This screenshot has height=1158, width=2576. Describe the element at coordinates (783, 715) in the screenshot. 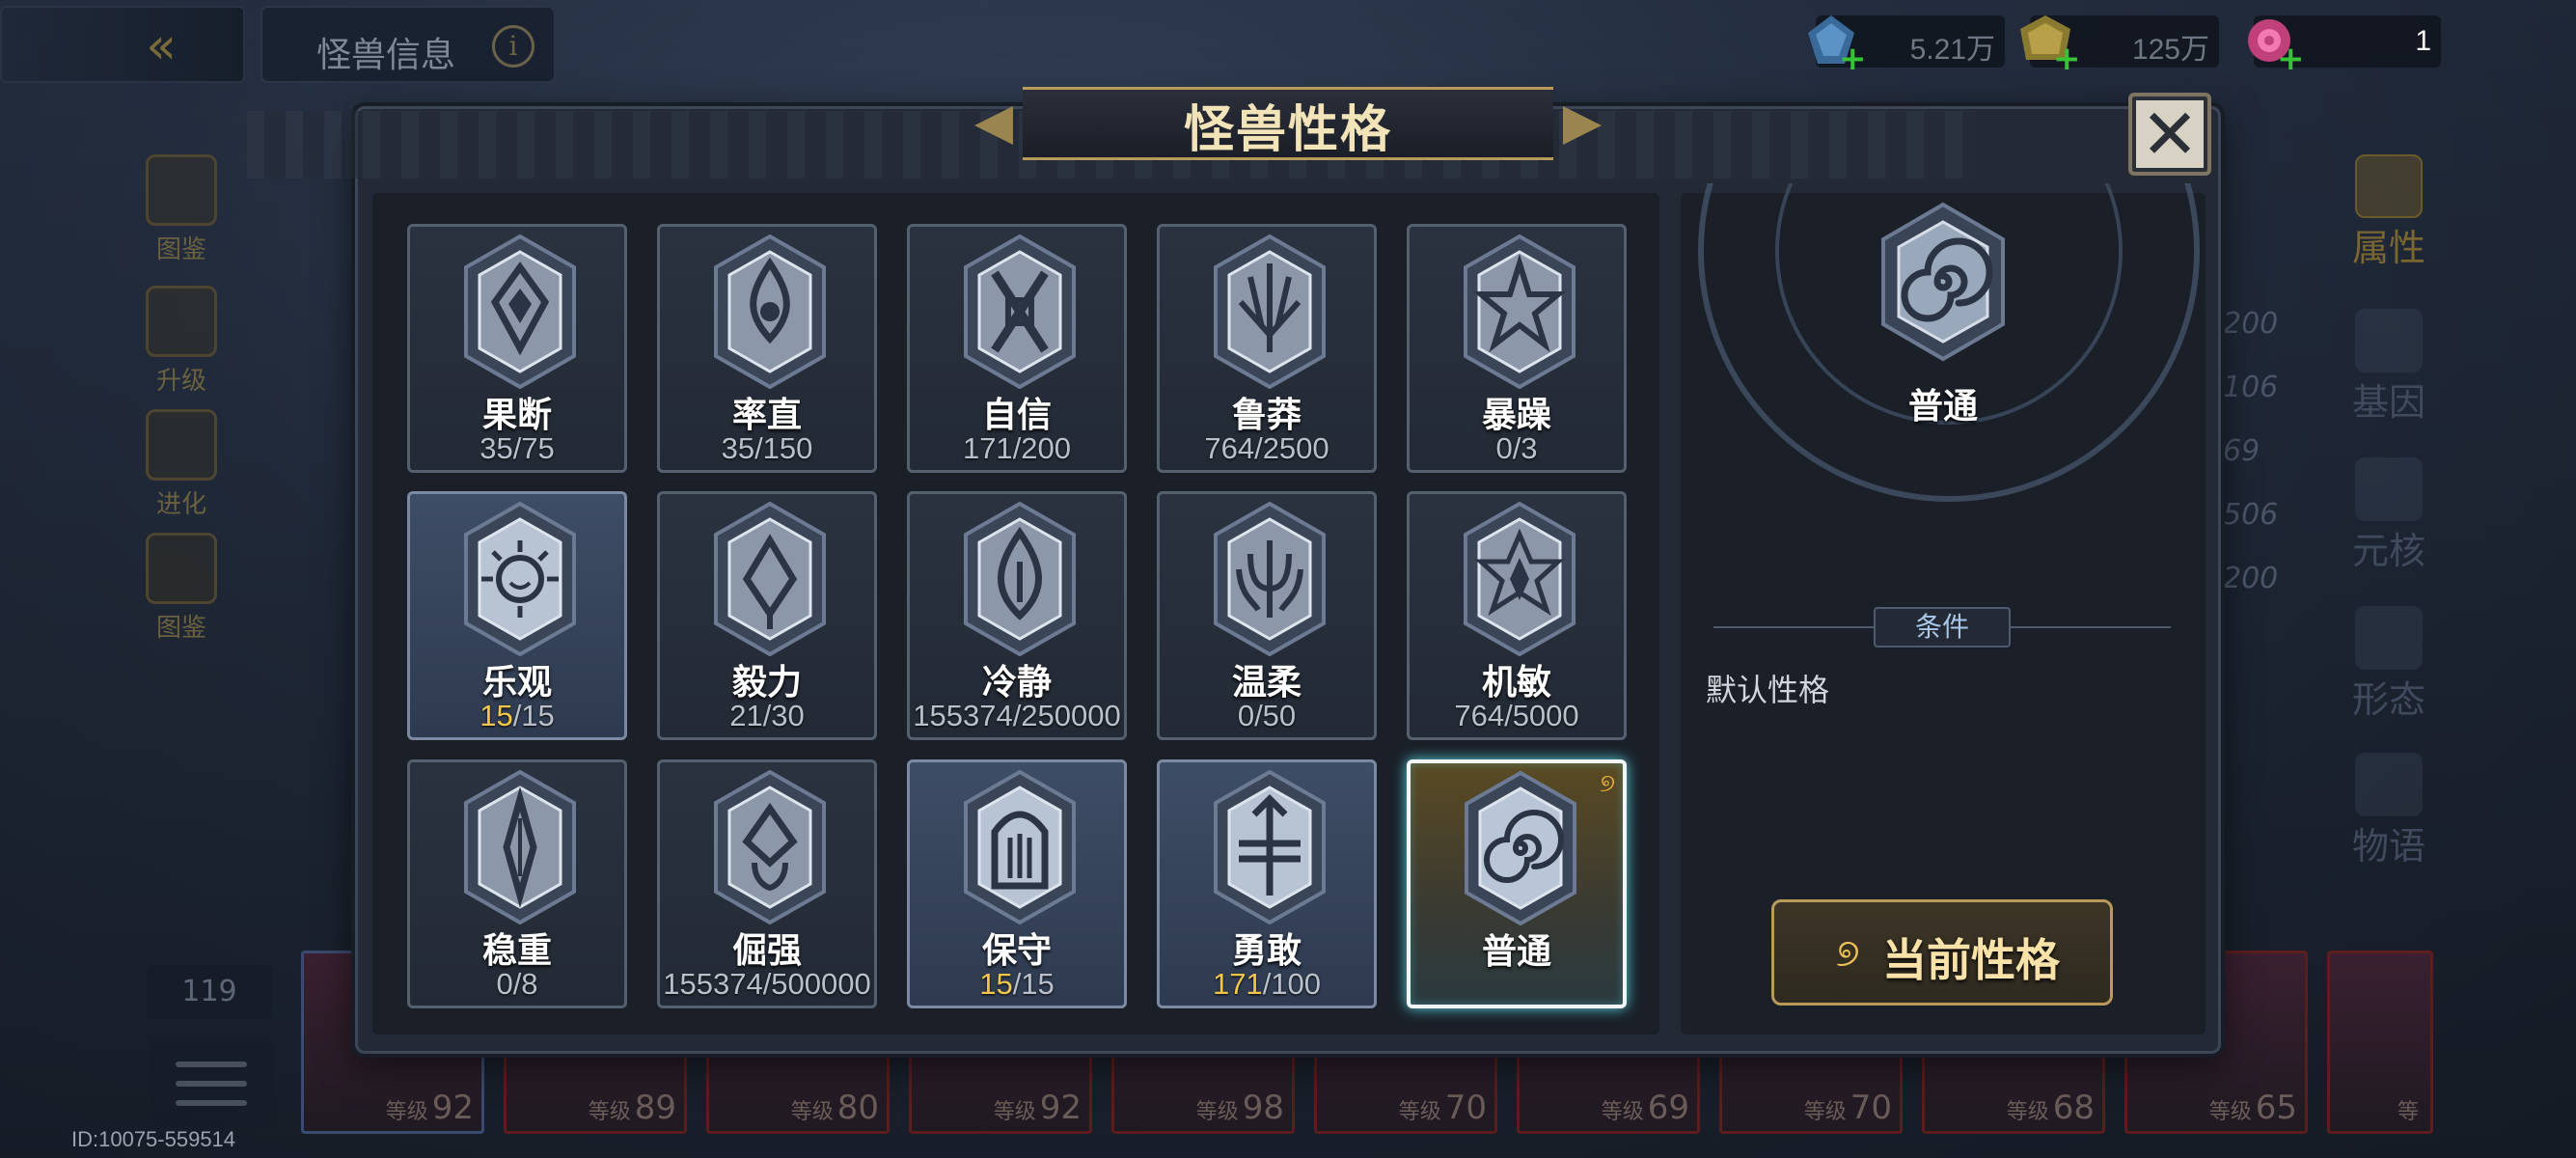

I see `progress-max: /30` at that location.